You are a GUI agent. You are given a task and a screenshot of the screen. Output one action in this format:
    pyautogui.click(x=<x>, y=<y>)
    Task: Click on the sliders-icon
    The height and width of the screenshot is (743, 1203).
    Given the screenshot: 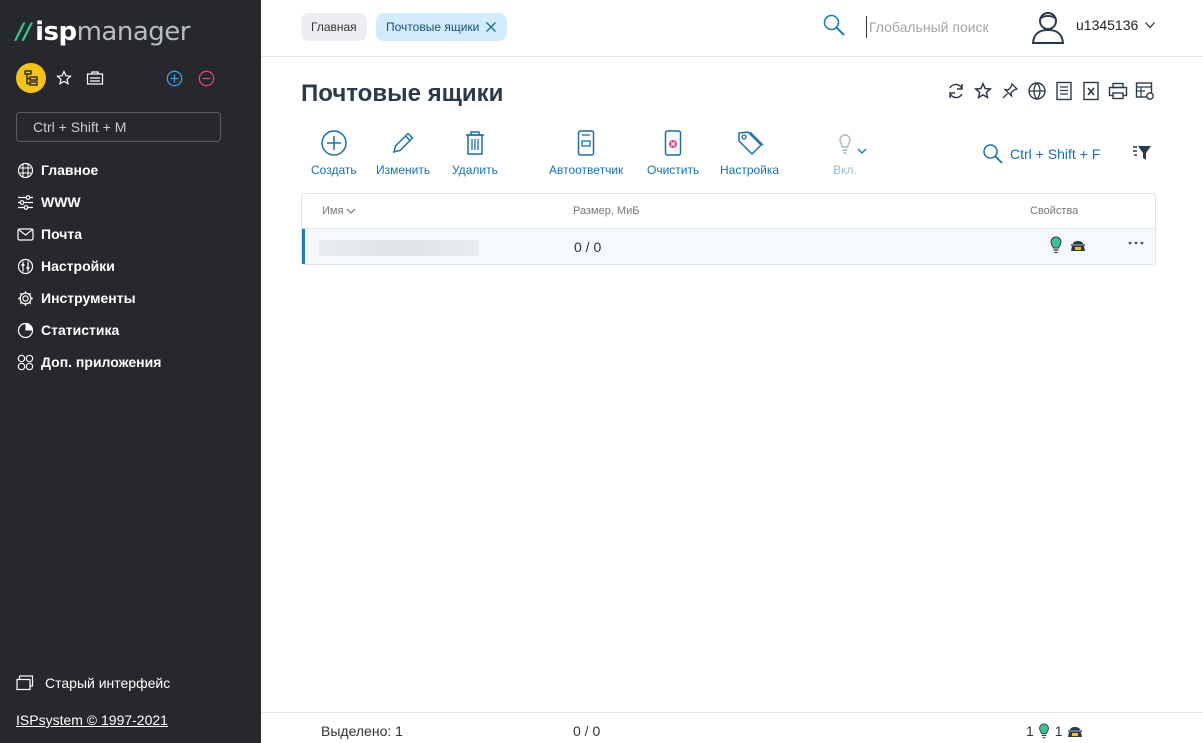 What is the action you would take?
    pyautogui.click(x=25, y=202)
    